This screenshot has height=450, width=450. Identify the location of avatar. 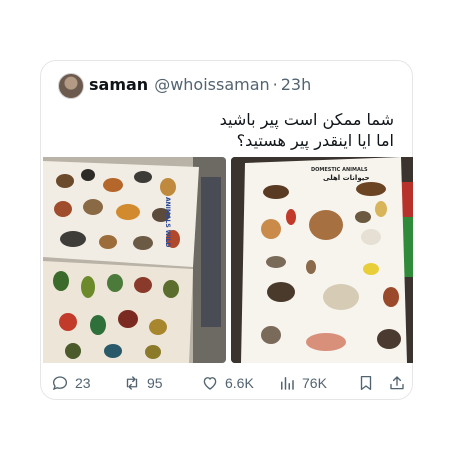
(71, 86).